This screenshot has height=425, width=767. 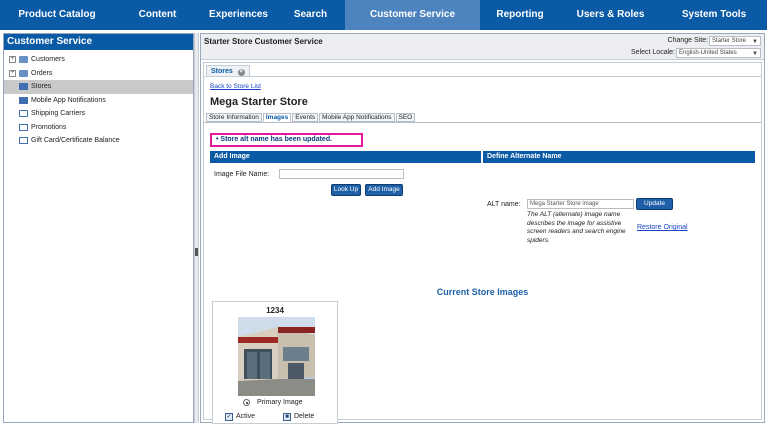 I want to click on sidebar-item-promotions: Promotions, so click(x=98, y=128).